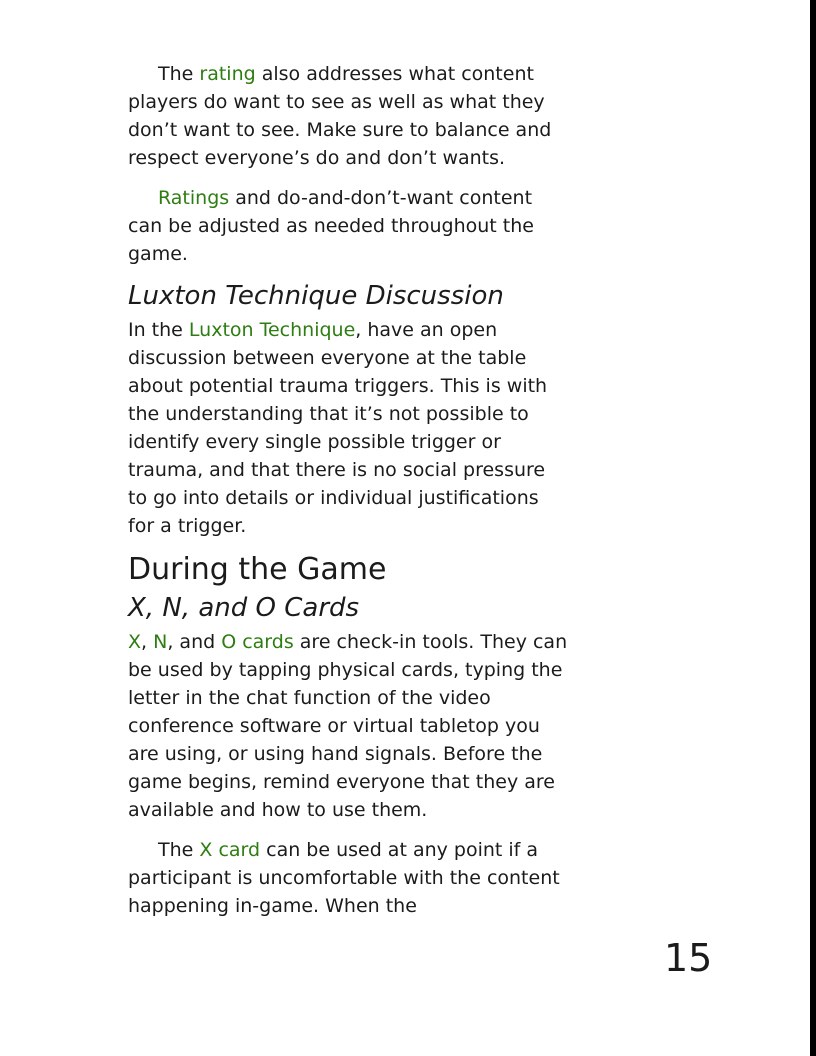 The image size is (816, 1056). What do you see at coordinates (813, 528) in the screenshot?
I see `page-edge` at bounding box center [813, 528].